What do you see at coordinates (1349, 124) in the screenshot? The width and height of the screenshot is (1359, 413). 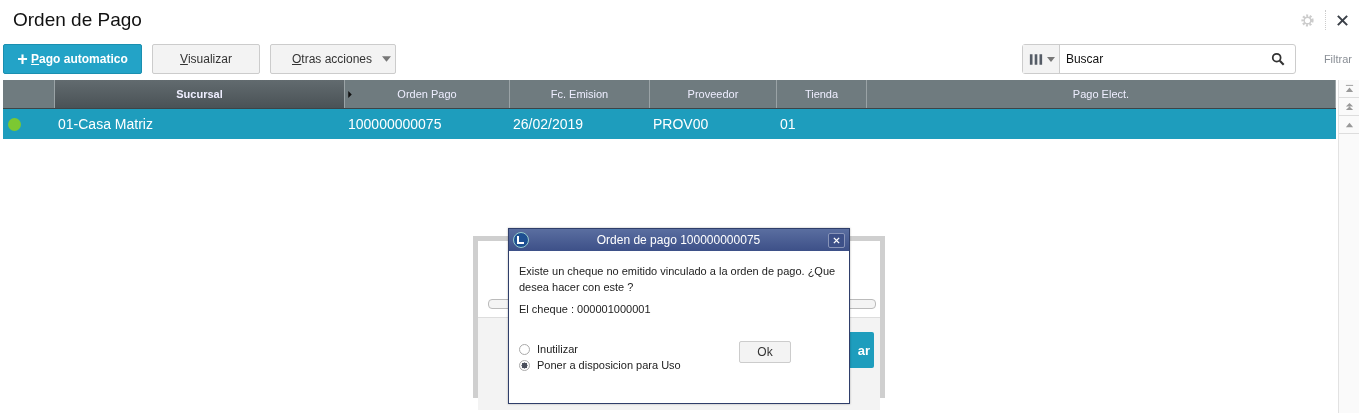 I see `arrow-up-icon` at bounding box center [1349, 124].